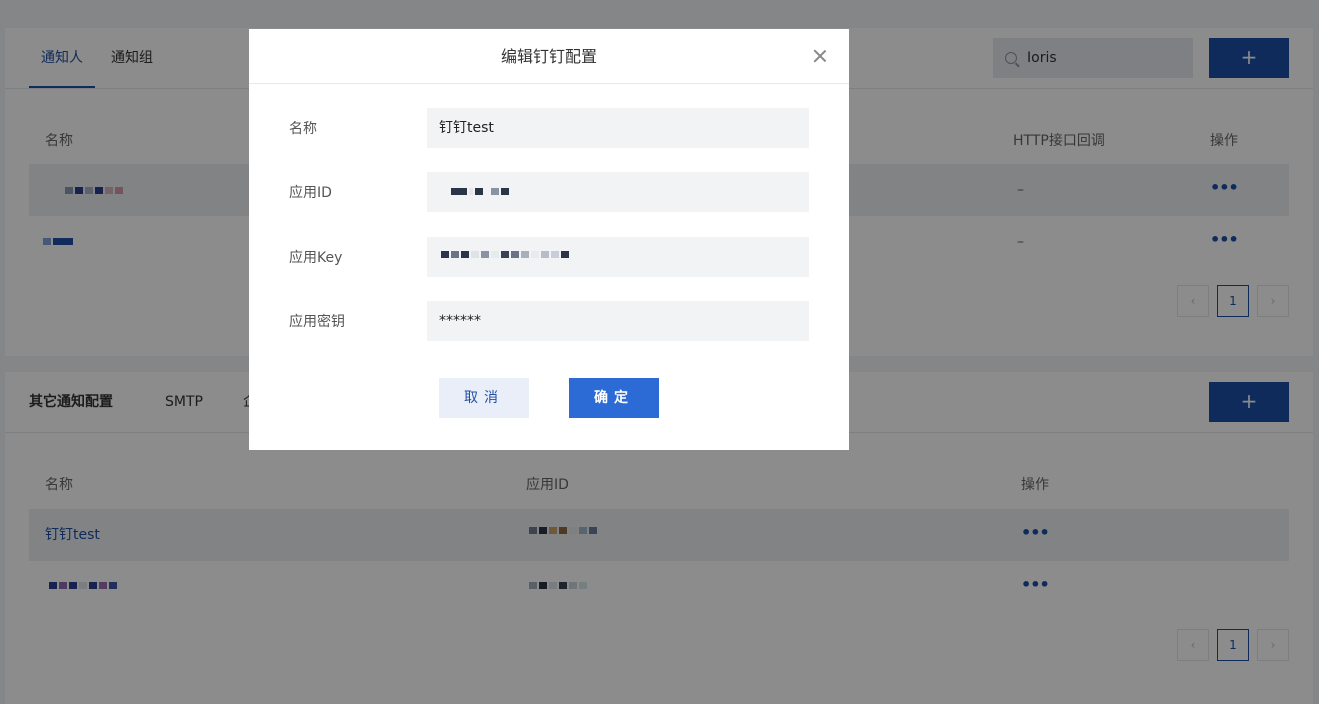  Describe the element at coordinates (618, 192) in the screenshot. I see `appid-field` at that location.